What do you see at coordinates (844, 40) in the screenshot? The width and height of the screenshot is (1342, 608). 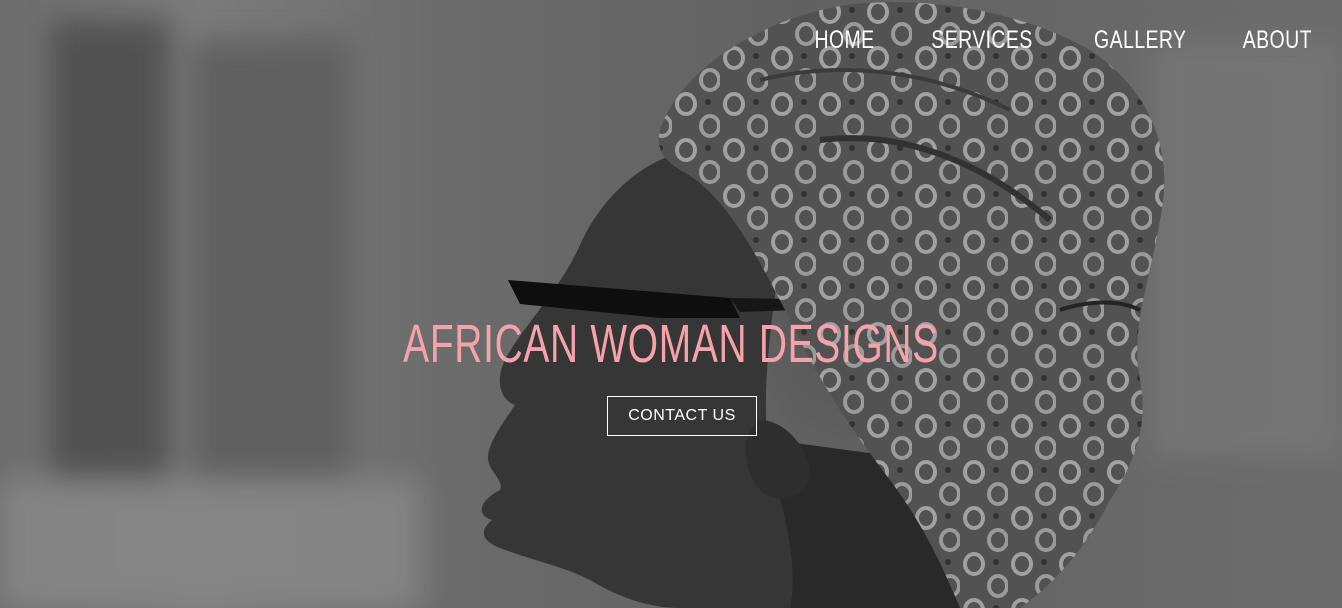 I see `nav-item-home: HOME` at bounding box center [844, 40].